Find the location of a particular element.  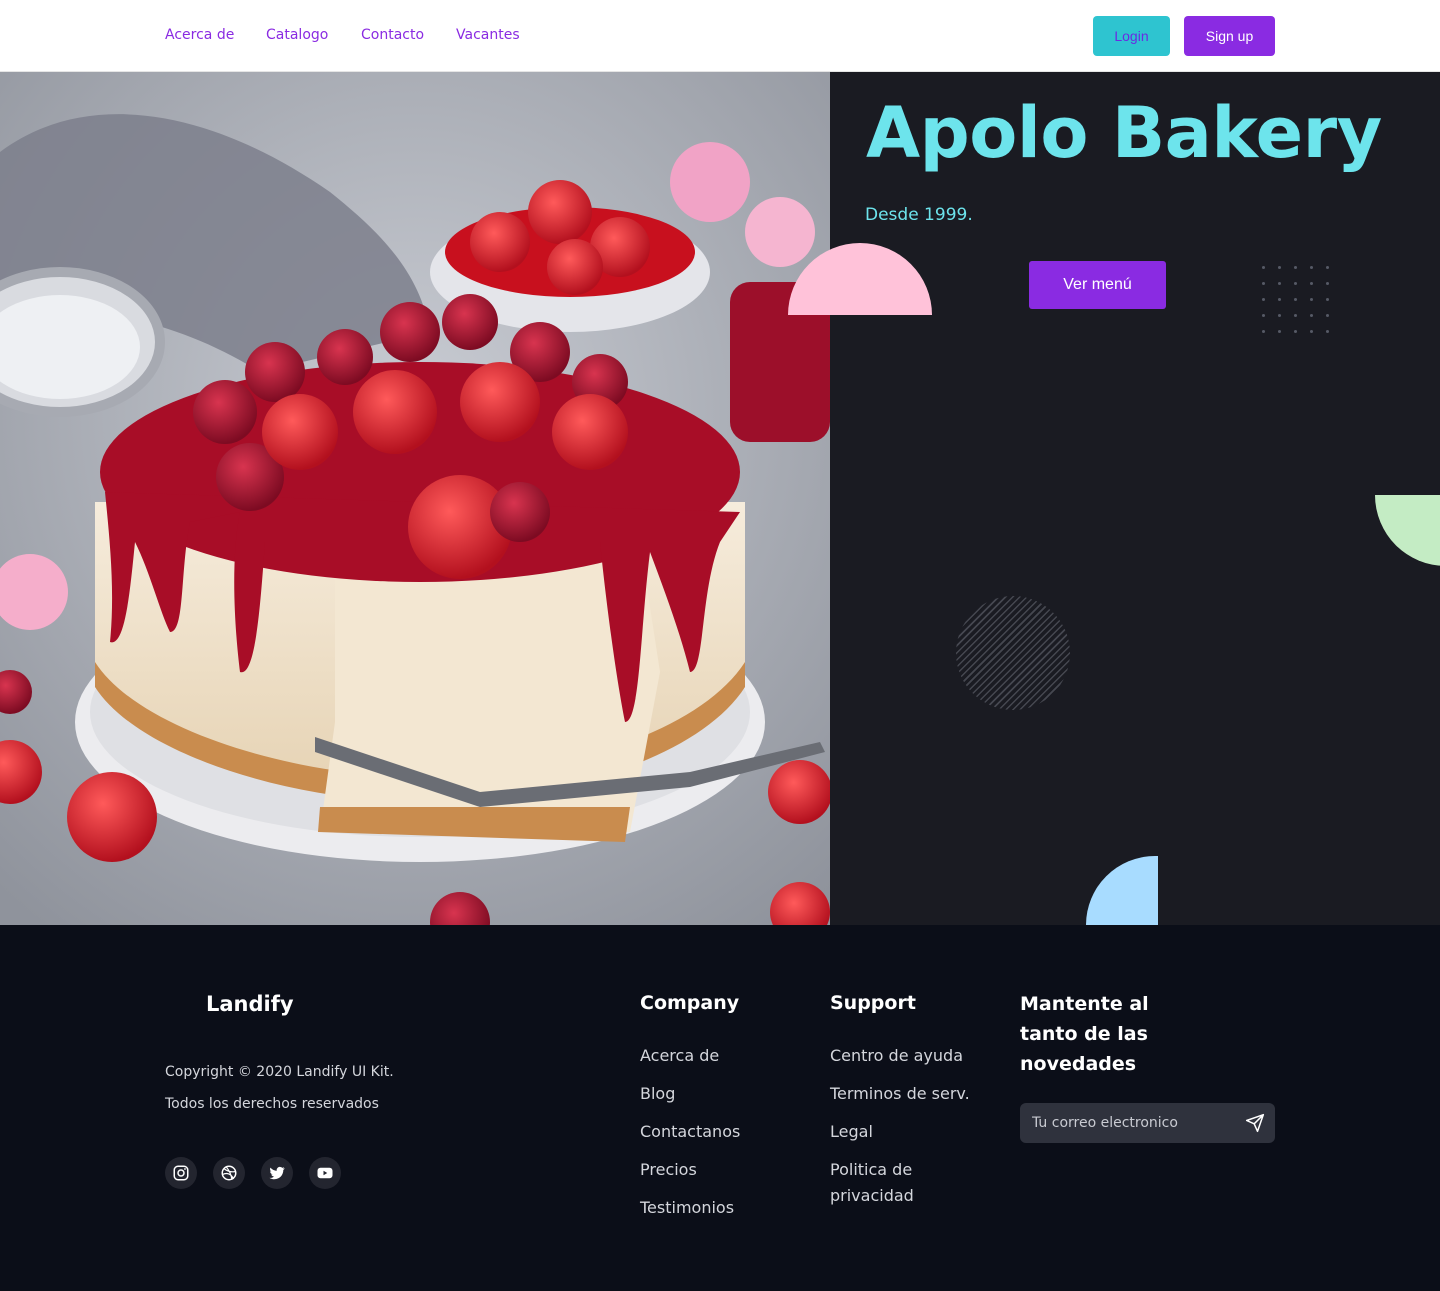

newsletter-form is located at coordinates (1147, 1123).